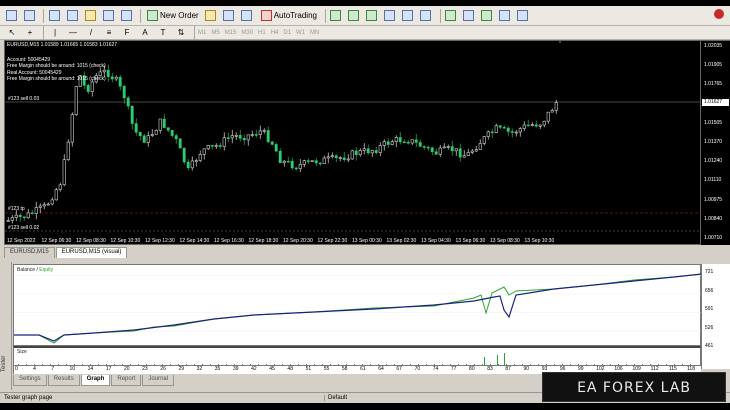 The image size is (730, 410). I want to click on market-watch-icon, so click(55, 16).